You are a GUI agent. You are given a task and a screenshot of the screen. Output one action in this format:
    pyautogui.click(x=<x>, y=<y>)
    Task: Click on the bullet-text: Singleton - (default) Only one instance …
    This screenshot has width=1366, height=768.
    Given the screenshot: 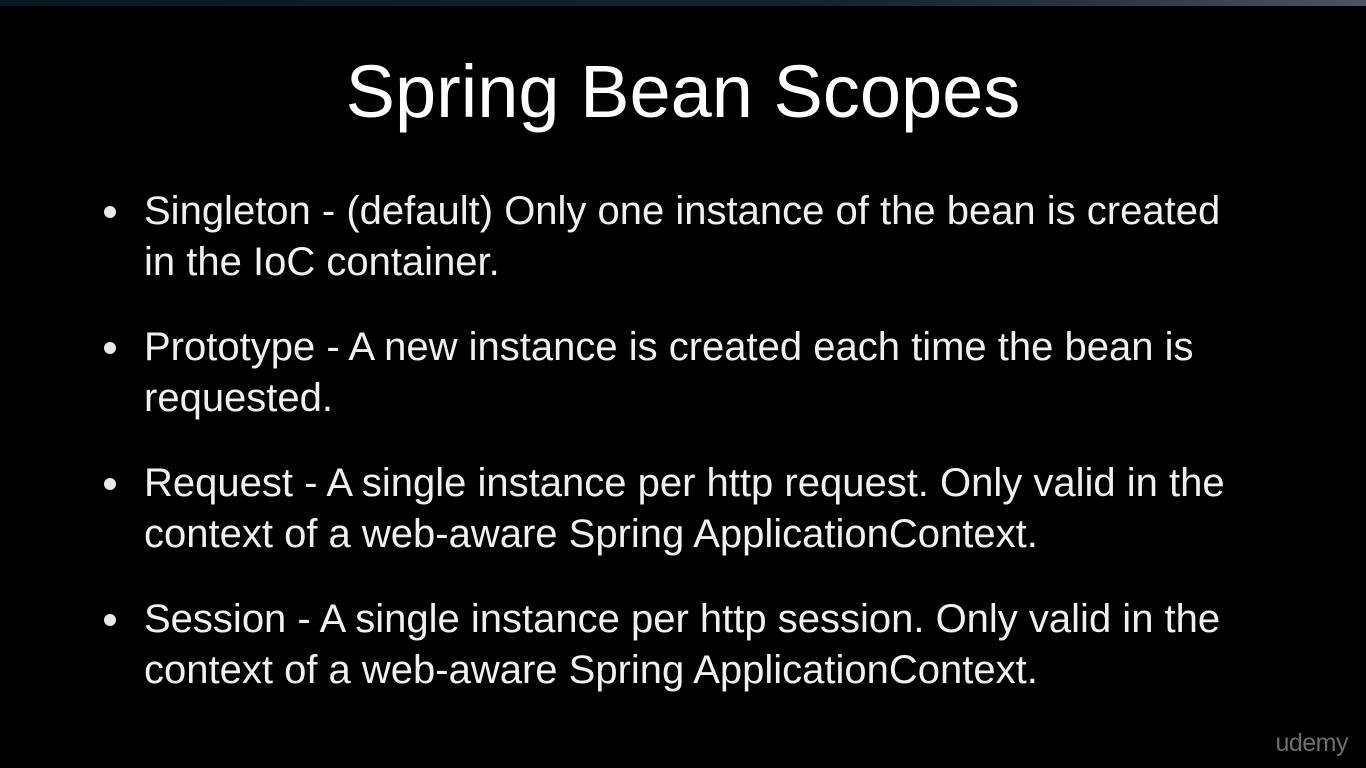 What is the action you would take?
    pyautogui.click(x=682, y=236)
    